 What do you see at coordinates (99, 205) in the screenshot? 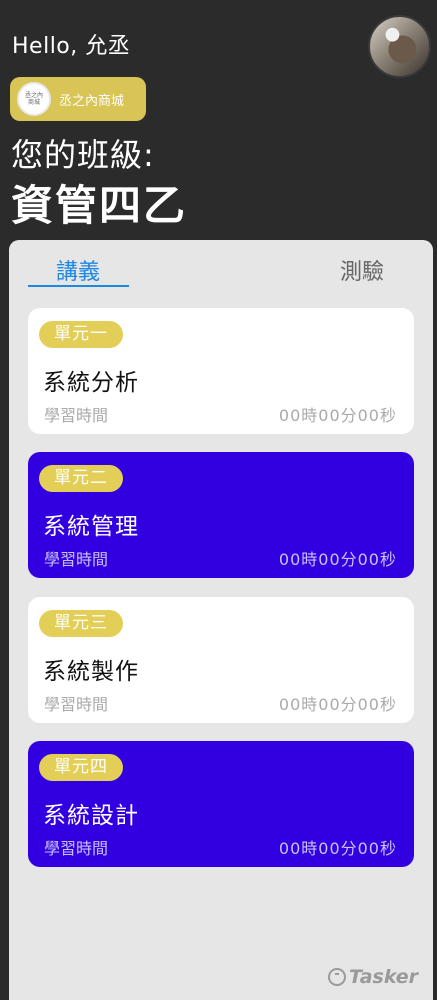
I see `class-name: 資管四乙` at bounding box center [99, 205].